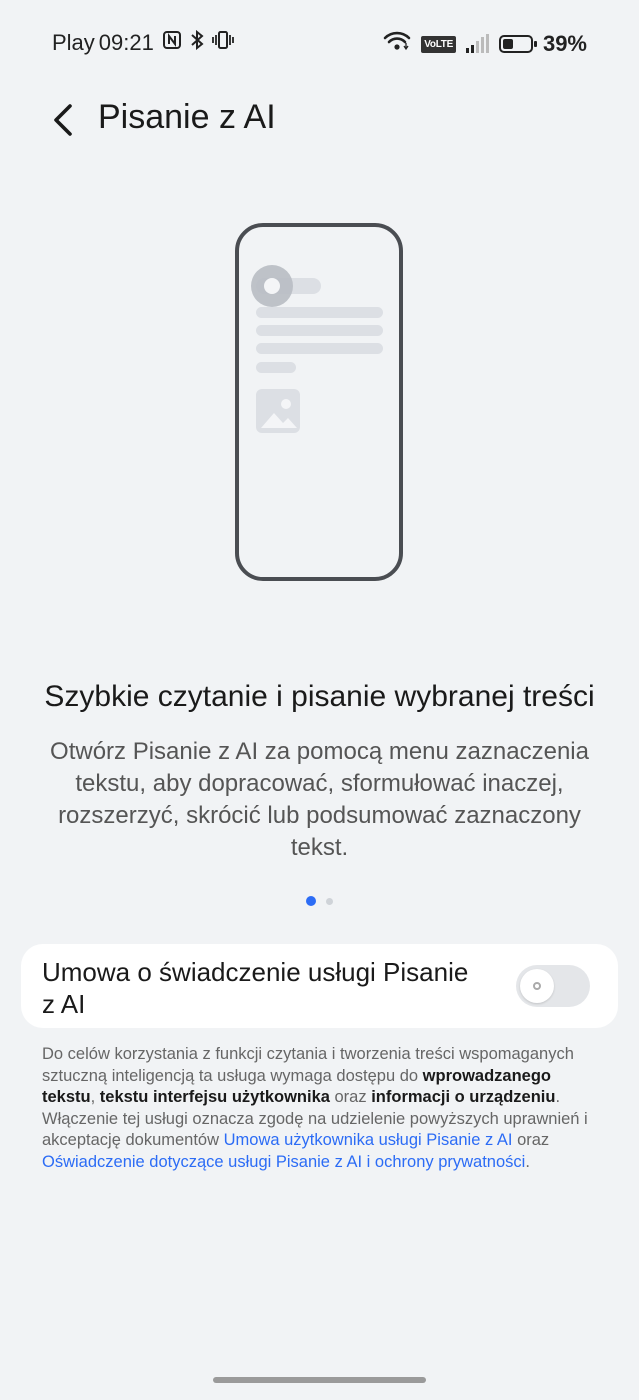 This screenshot has height=1400, width=639. I want to click on home-indicator, so click(319, 1380).